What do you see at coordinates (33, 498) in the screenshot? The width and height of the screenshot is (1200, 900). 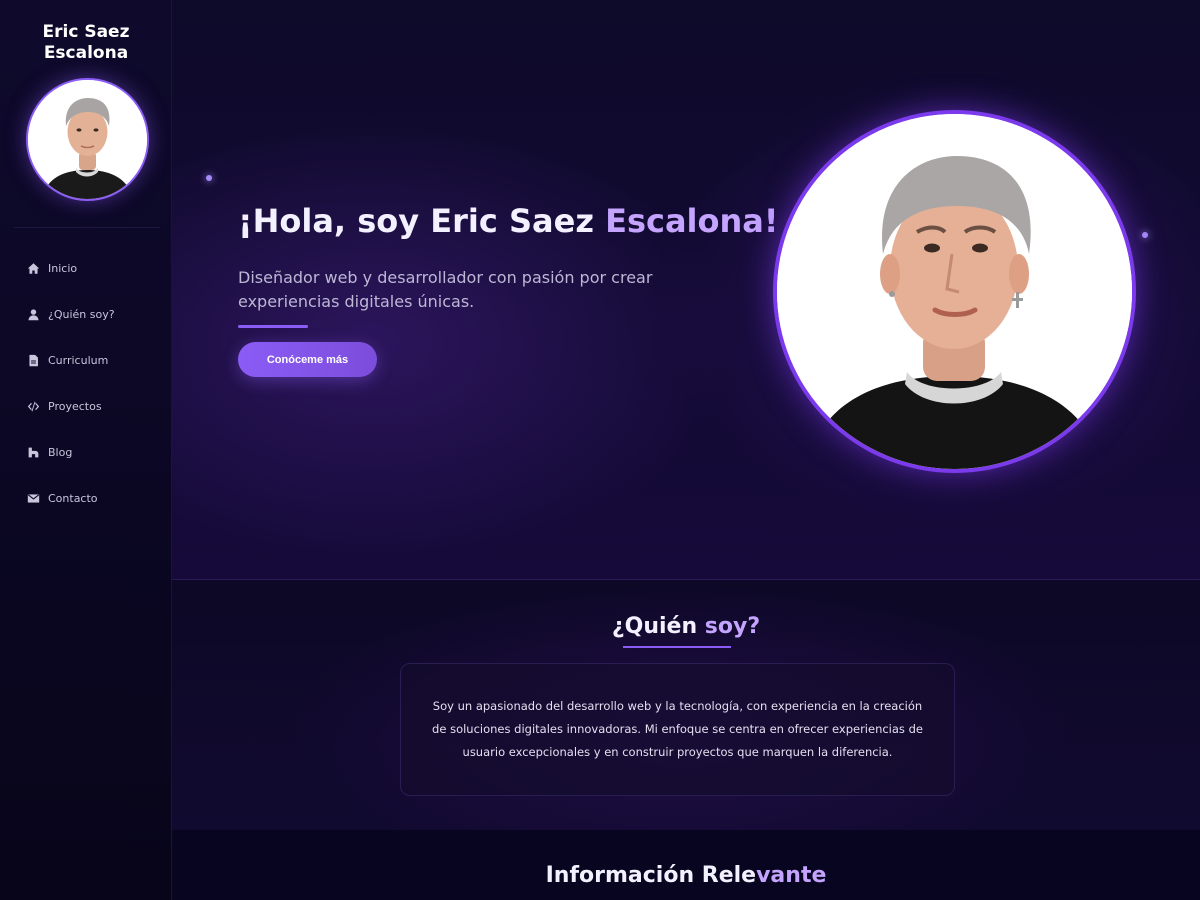 I see `envelope-icon` at bounding box center [33, 498].